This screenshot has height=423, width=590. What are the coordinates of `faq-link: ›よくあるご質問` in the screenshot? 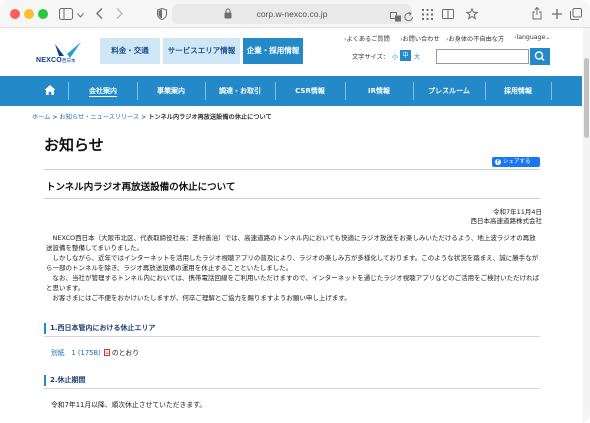 It's located at (367, 38).